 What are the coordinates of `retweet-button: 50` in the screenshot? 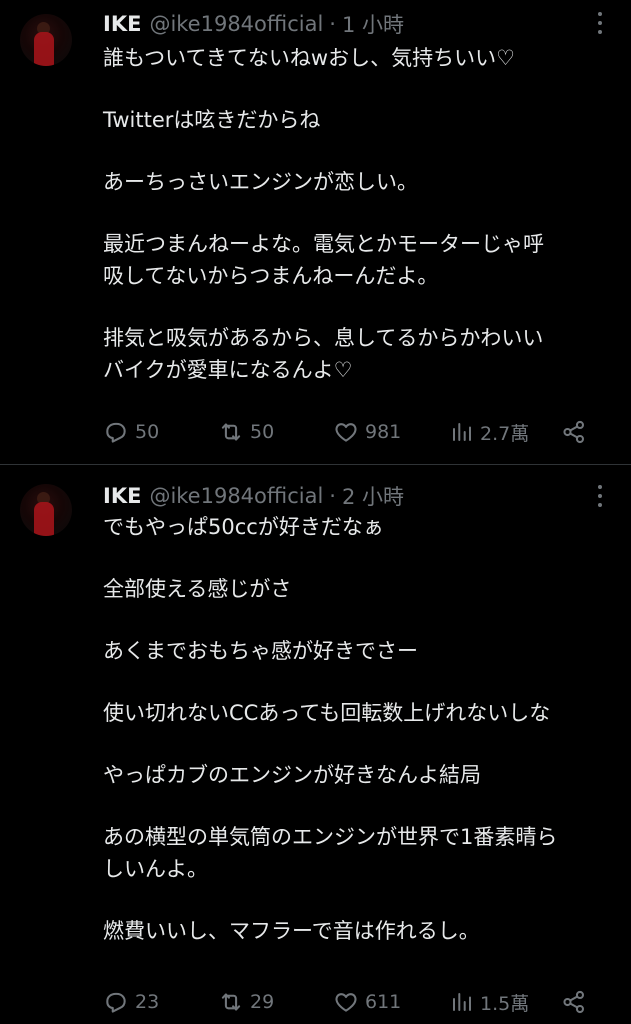 It's located at (246, 432).